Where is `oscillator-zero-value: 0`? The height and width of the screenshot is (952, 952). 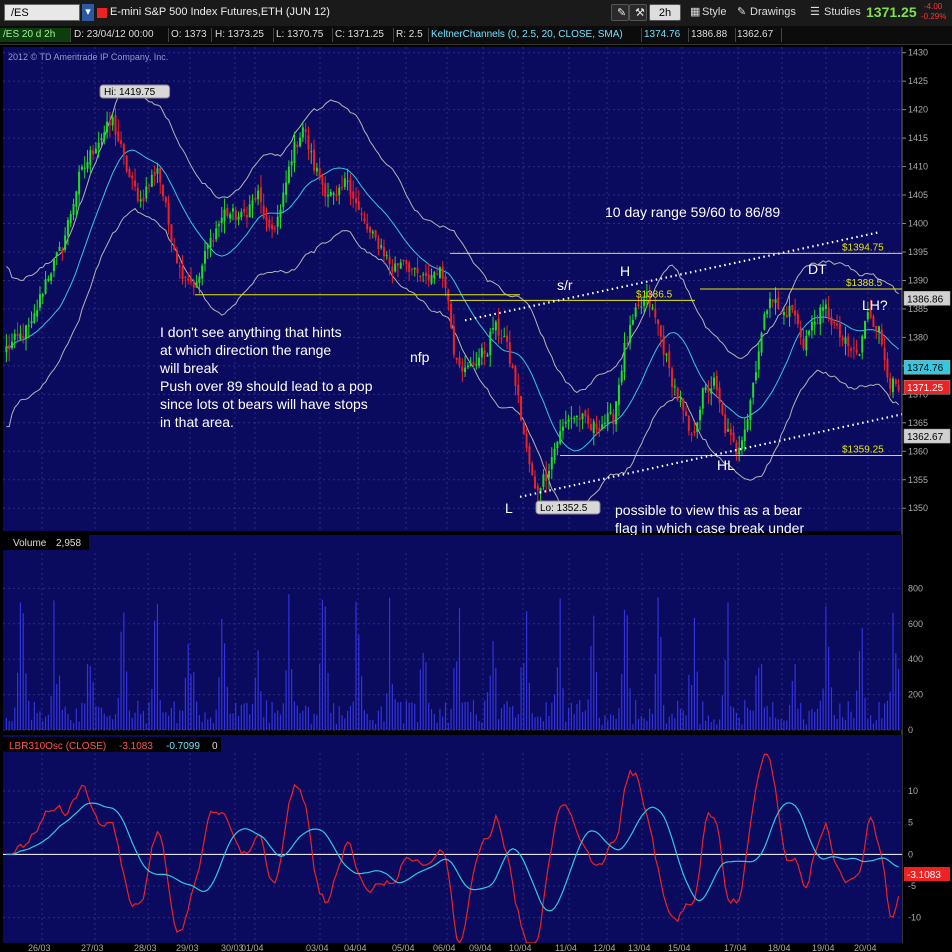 oscillator-zero-value: 0 is located at coordinates (215, 746).